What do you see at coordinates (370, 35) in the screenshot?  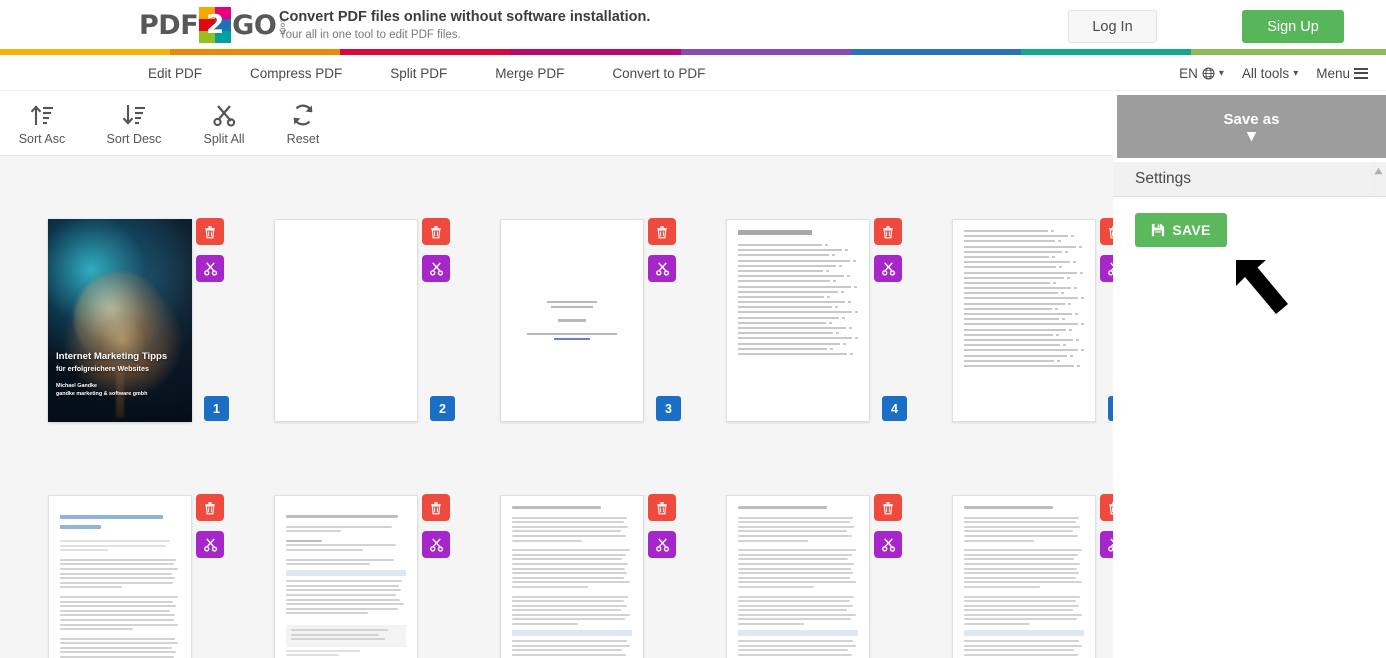 I see `tagline-sub: Your all in one tool to edit PDF files.` at bounding box center [370, 35].